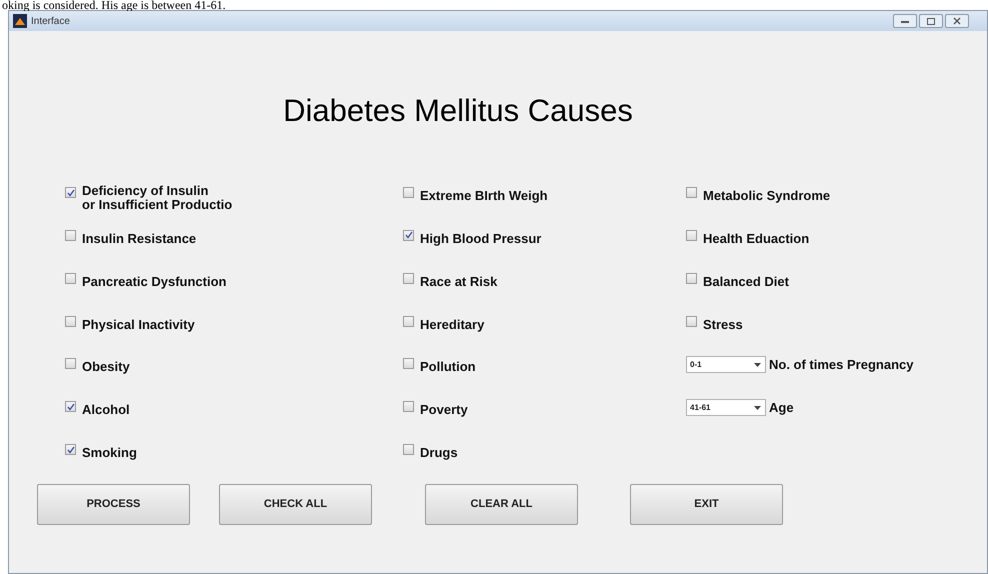 The width and height of the screenshot is (988, 574). What do you see at coordinates (484, 196) in the screenshot?
I see `checkbox-label: Extreme BIrth Weigh` at bounding box center [484, 196].